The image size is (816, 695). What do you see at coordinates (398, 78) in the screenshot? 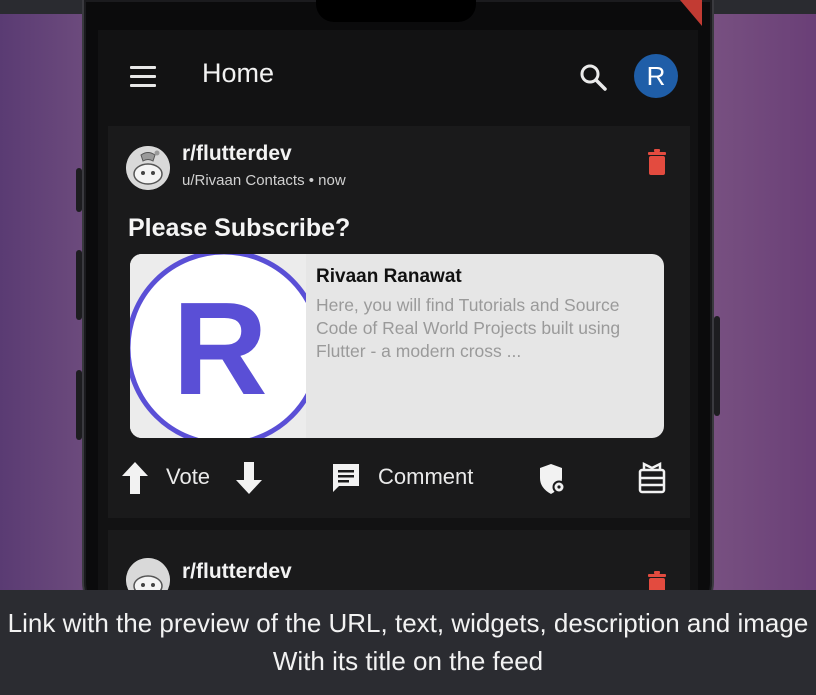
I see `app-bar: Home R` at bounding box center [398, 78].